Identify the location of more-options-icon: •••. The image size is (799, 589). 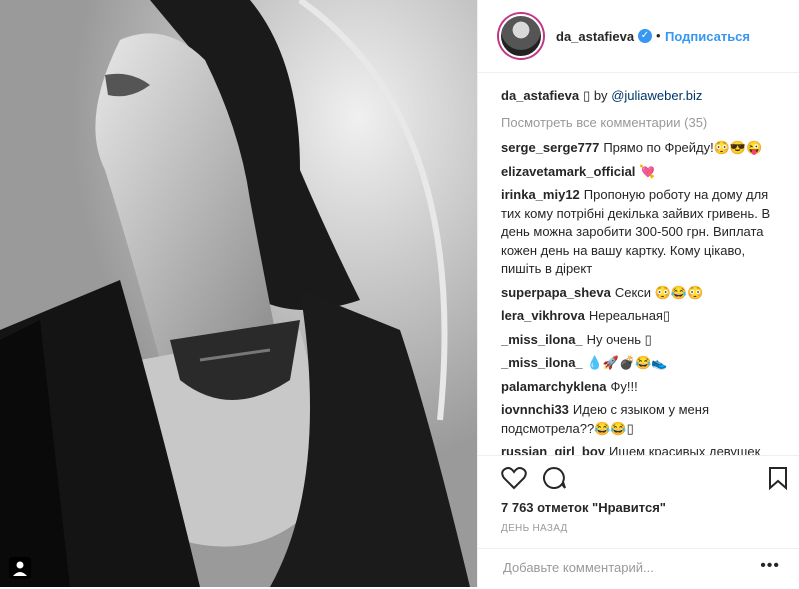
(770, 566).